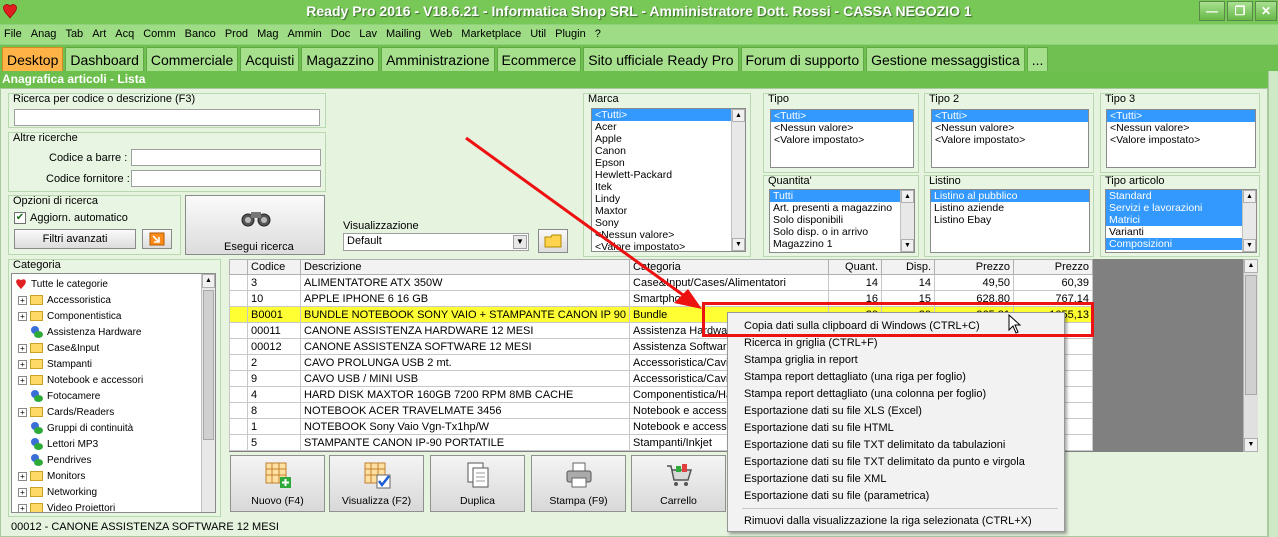 Image resolution: width=1278 pixels, height=537 pixels. Describe the element at coordinates (81, 429) in the screenshot. I see `tree-item-gruppi-continuita: Gruppi di continuità` at that location.